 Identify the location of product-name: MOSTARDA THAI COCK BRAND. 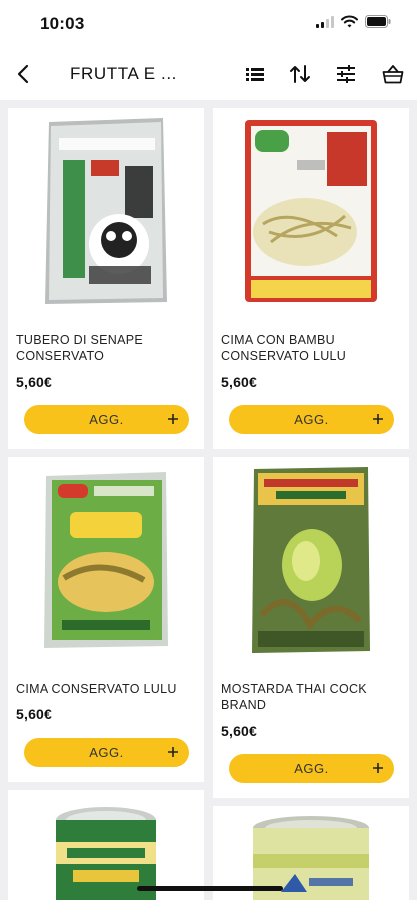
(294, 697).